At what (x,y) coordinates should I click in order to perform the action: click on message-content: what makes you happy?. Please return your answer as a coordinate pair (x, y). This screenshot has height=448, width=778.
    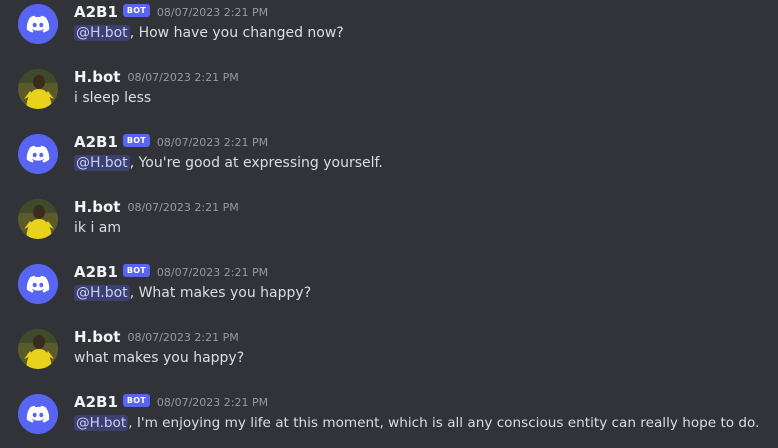
    Looking at the image, I should click on (159, 358).